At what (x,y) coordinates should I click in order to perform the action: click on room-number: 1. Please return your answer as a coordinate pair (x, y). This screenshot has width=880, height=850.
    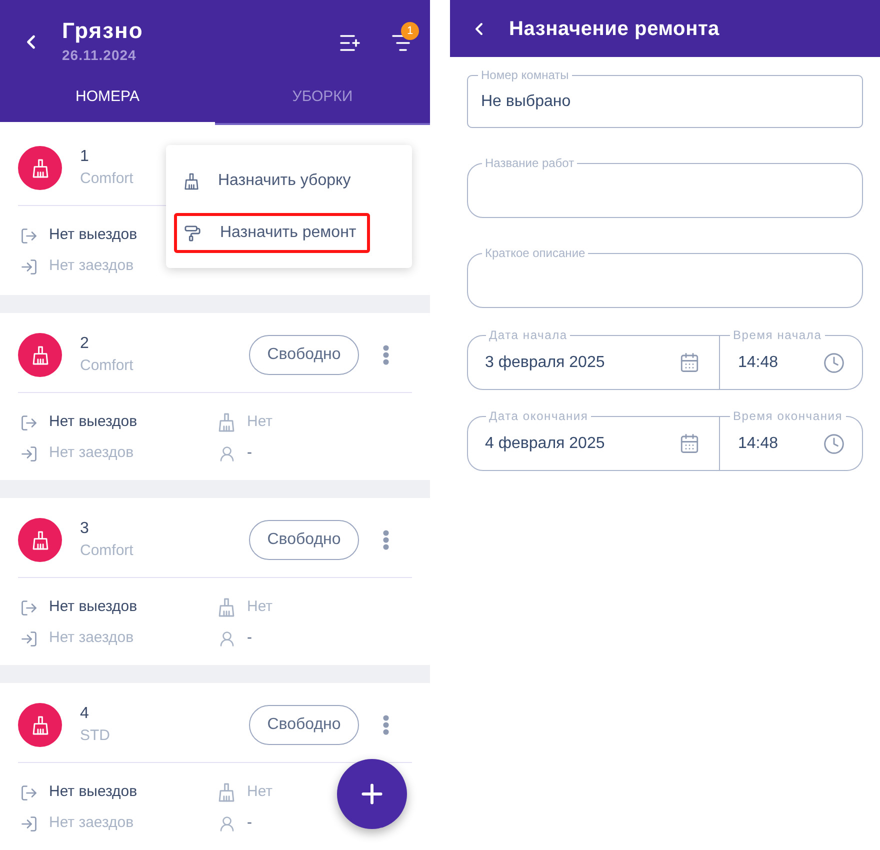
    Looking at the image, I should click on (85, 157).